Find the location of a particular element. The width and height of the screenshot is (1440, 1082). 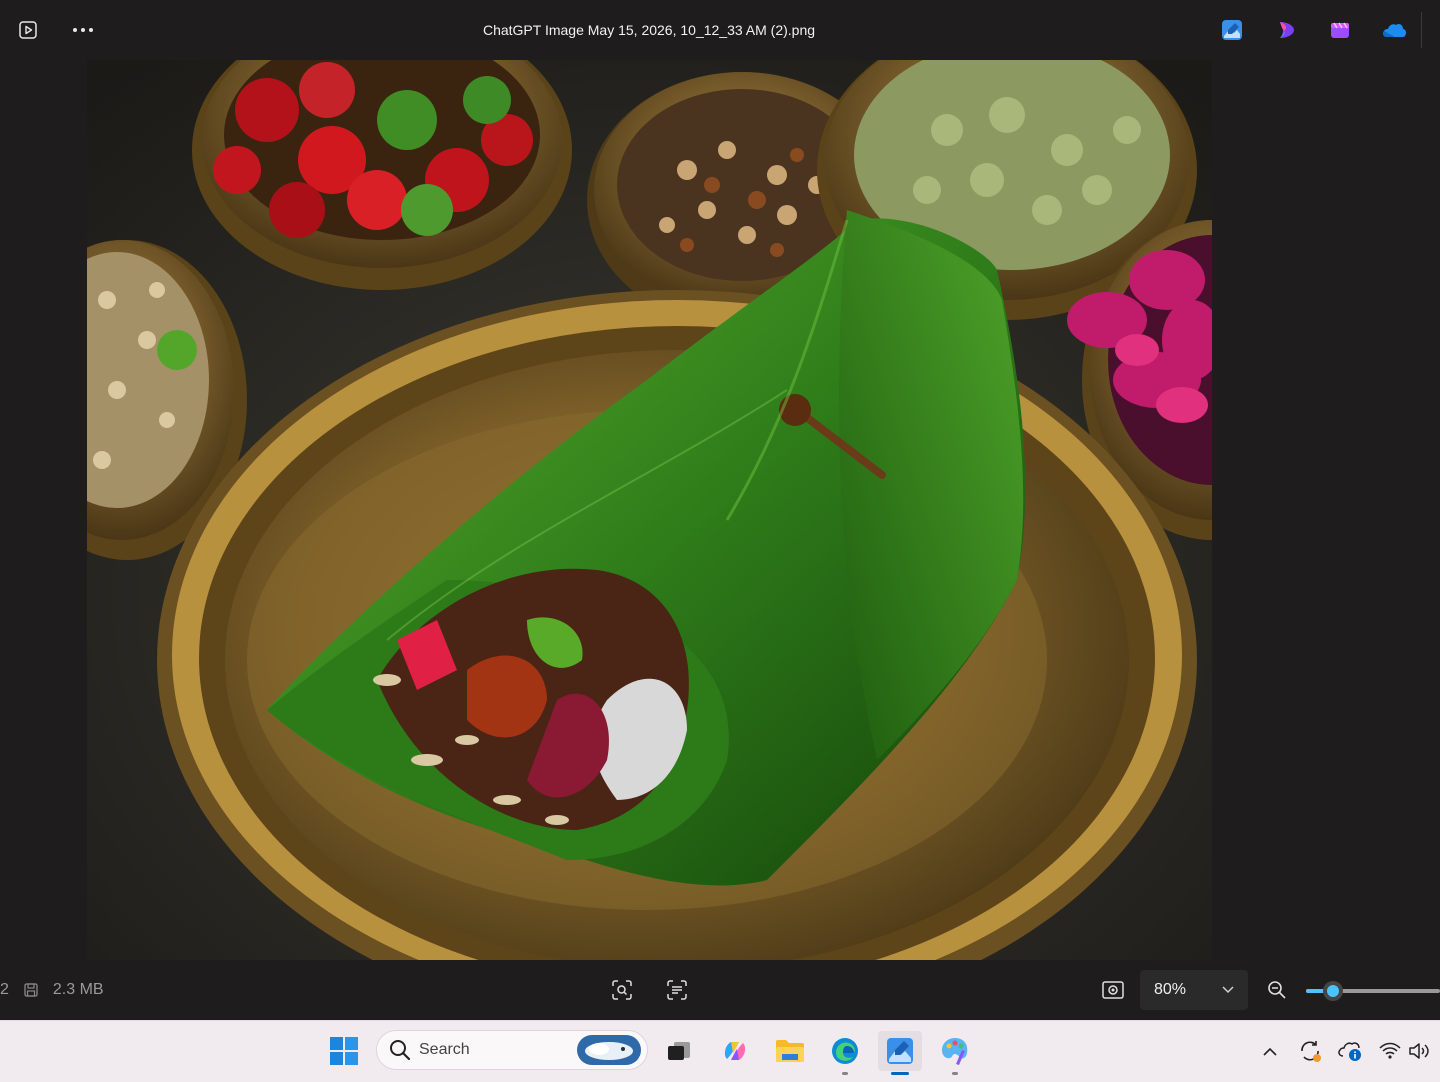

start-button is located at coordinates (344, 1051).